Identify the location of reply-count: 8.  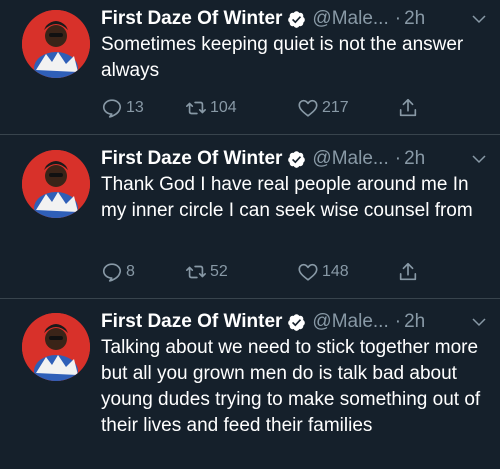
(130, 271).